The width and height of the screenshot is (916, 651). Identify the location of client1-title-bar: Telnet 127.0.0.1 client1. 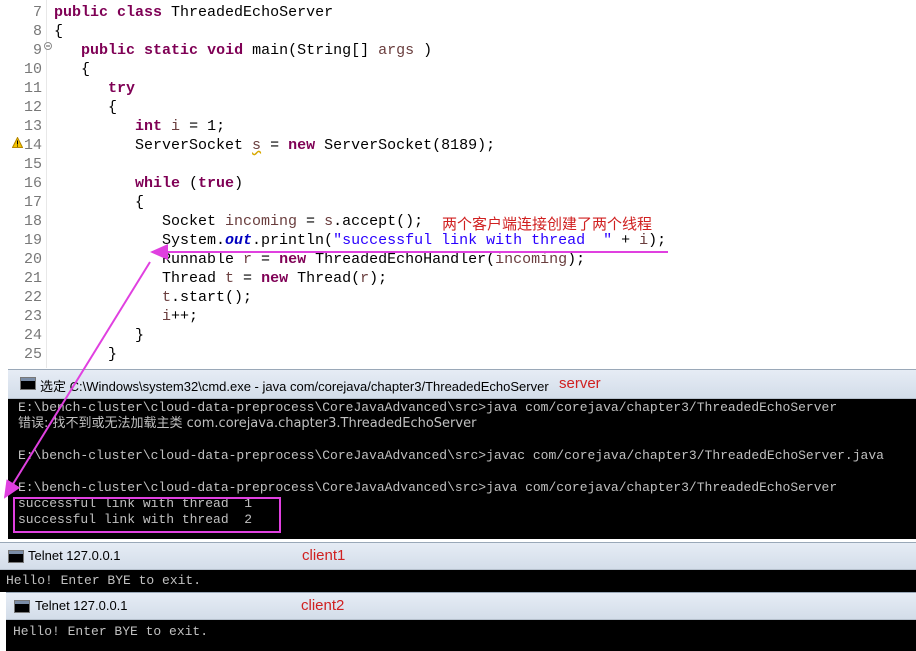
(458, 556).